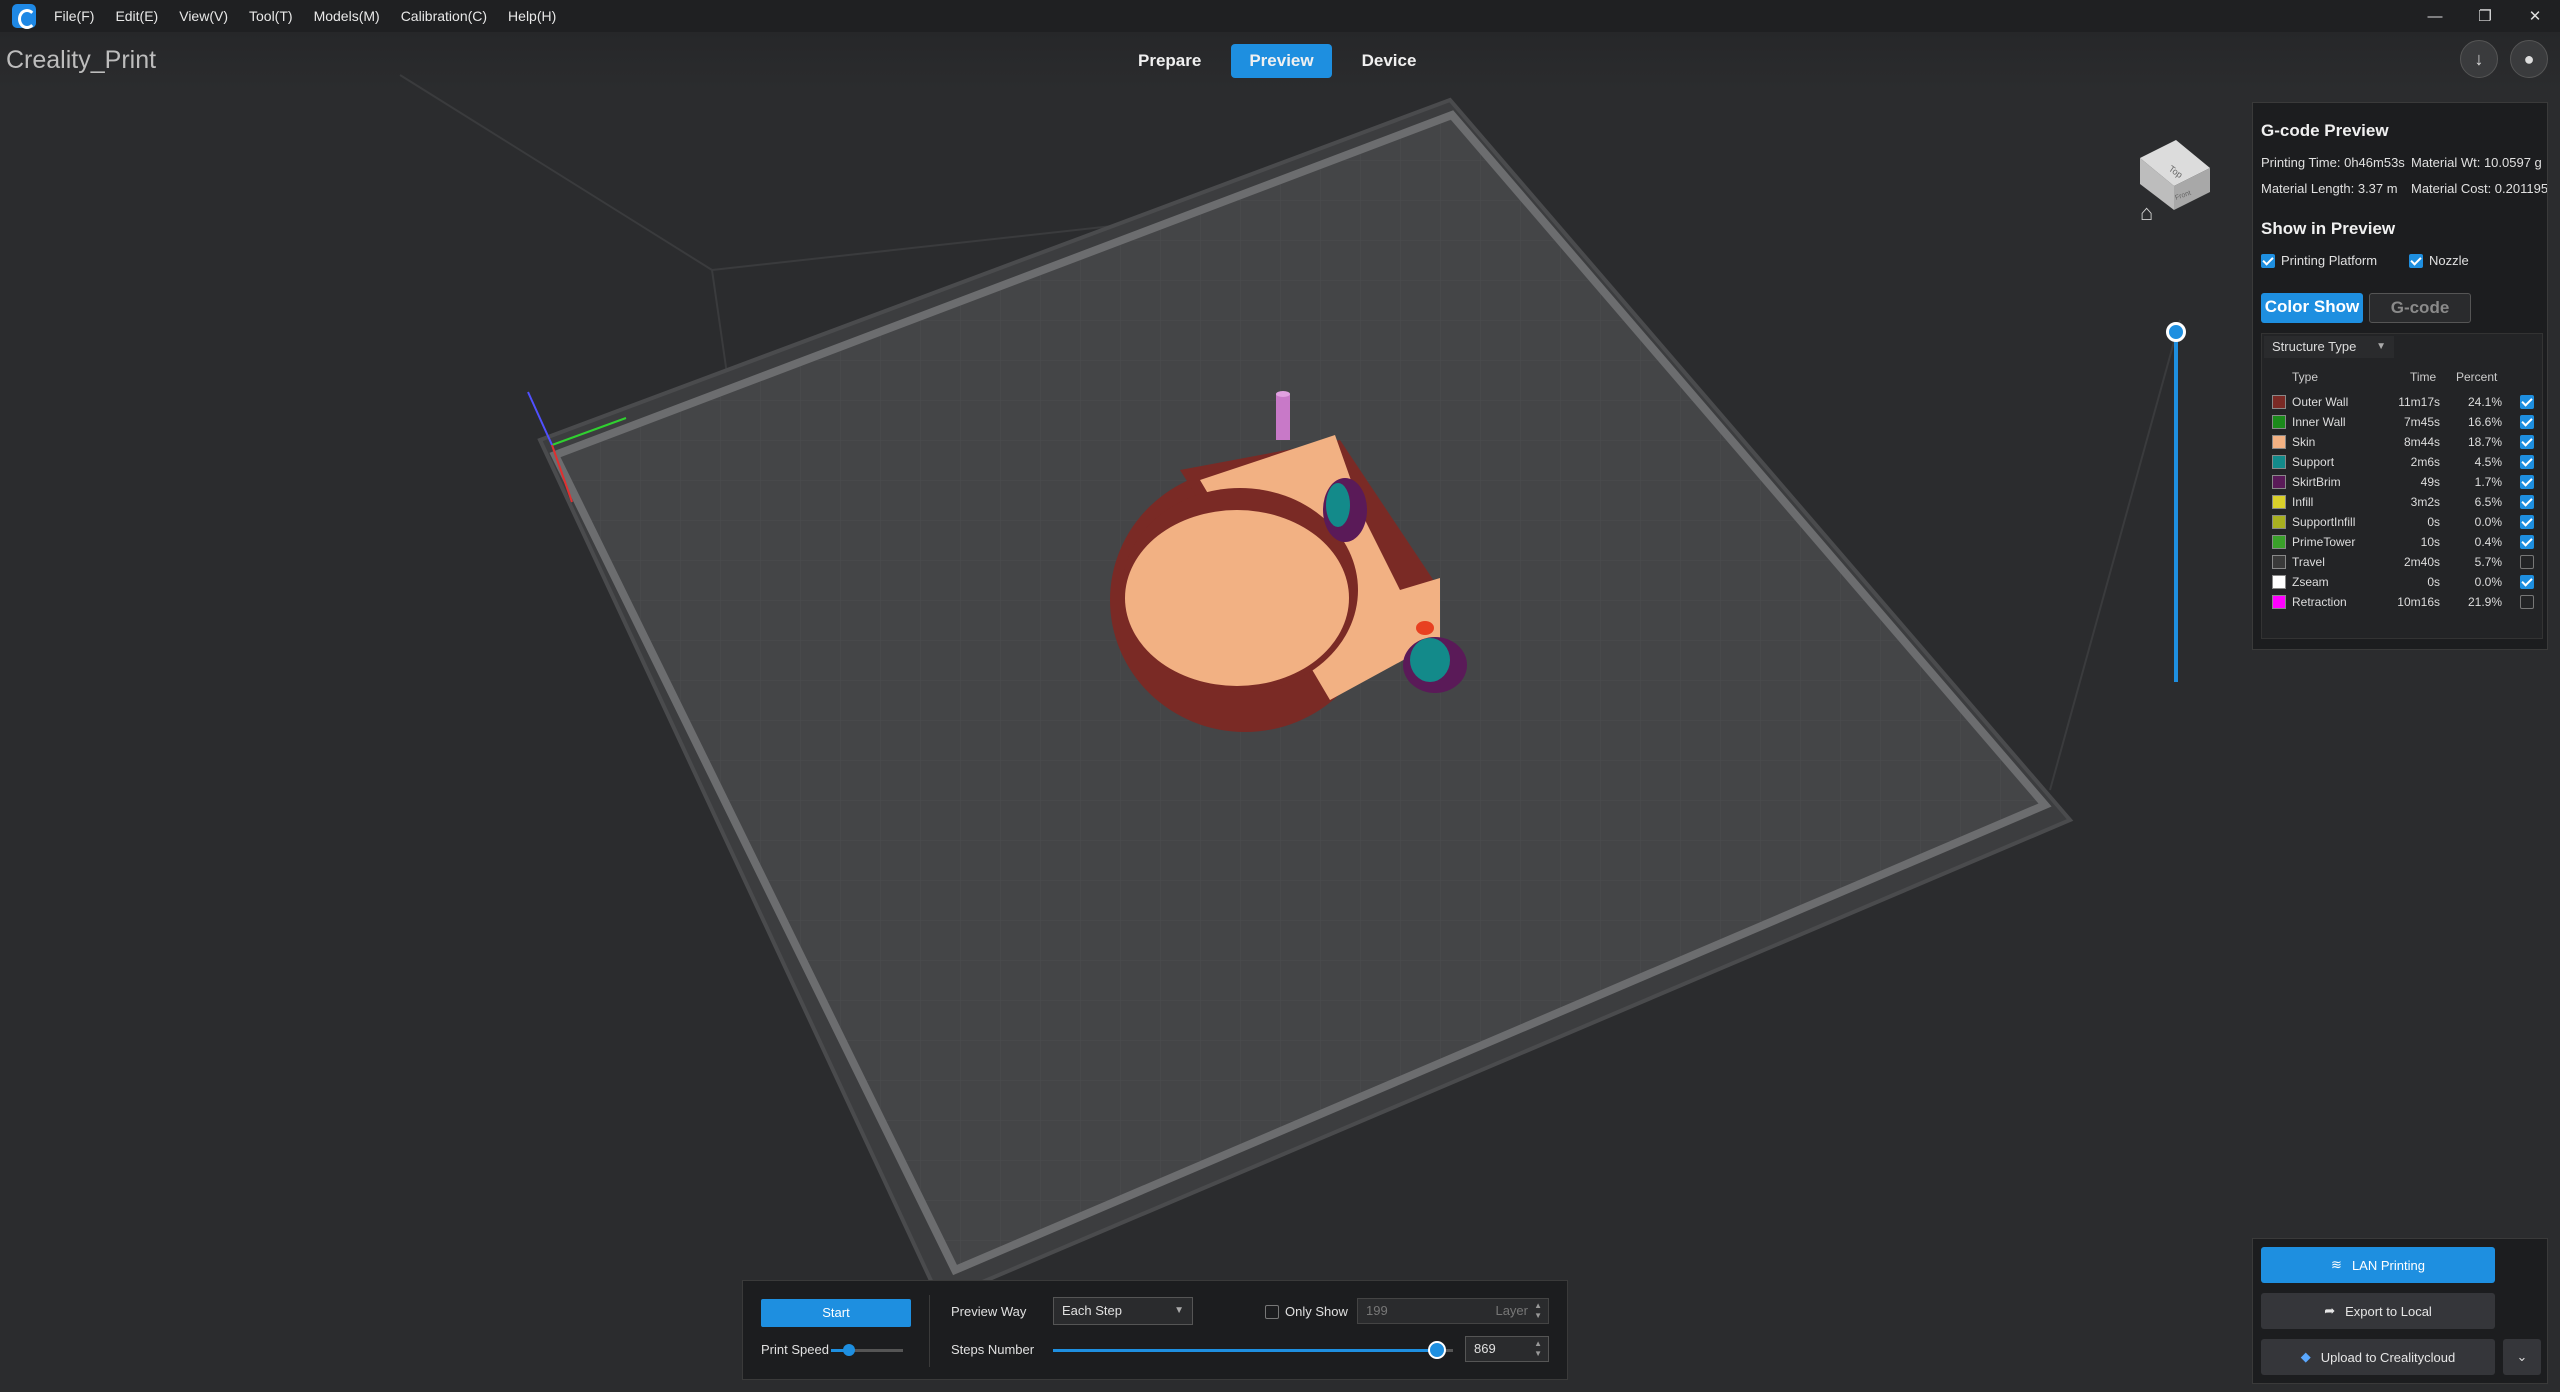  I want to click on only-show-label: Only Show, so click(1316, 1311).